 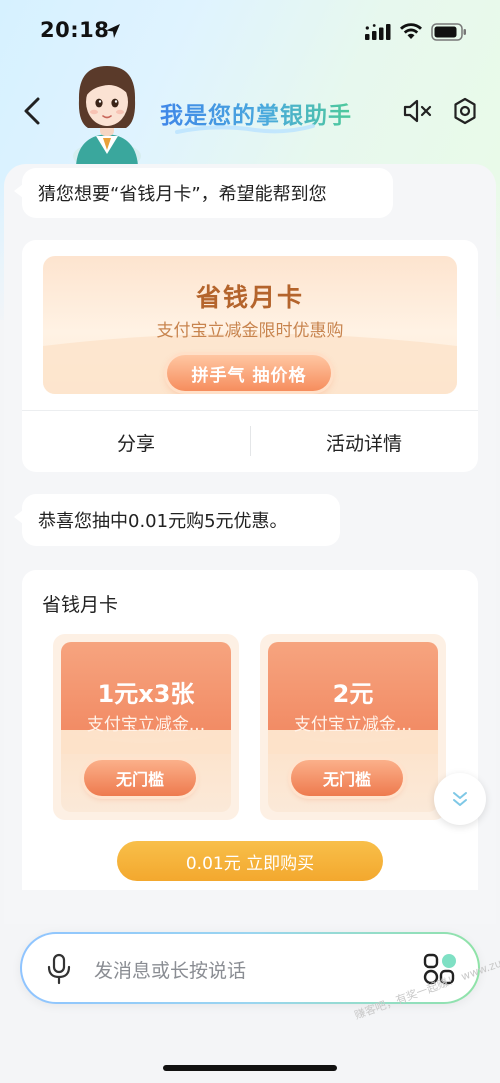 I want to click on location-arrow-icon, so click(x=113, y=31).